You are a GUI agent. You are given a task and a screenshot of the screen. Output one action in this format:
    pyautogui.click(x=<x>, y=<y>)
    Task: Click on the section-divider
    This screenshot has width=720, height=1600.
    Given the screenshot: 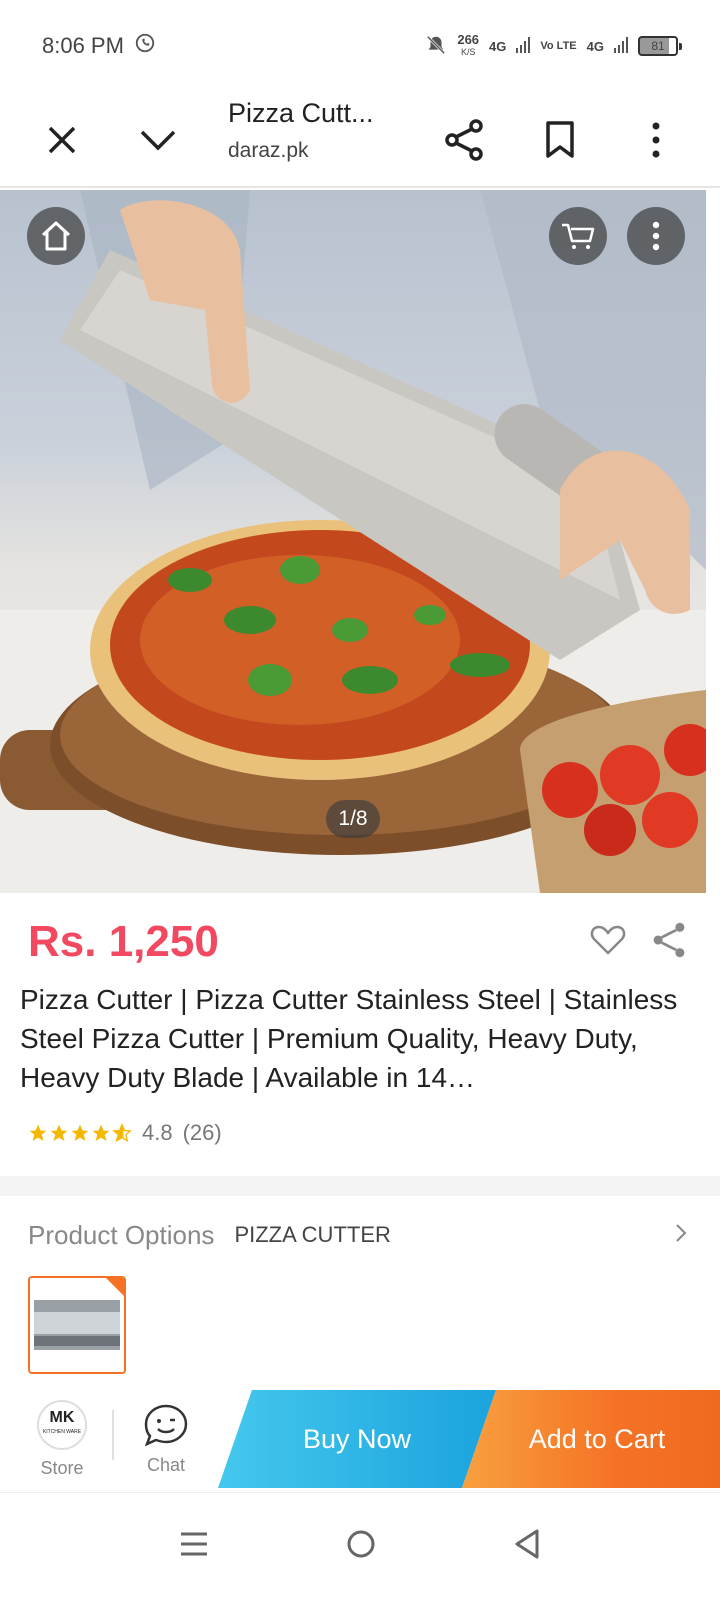 What is the action you would take?
    pyautogui.click(x=360, y=1186)
    